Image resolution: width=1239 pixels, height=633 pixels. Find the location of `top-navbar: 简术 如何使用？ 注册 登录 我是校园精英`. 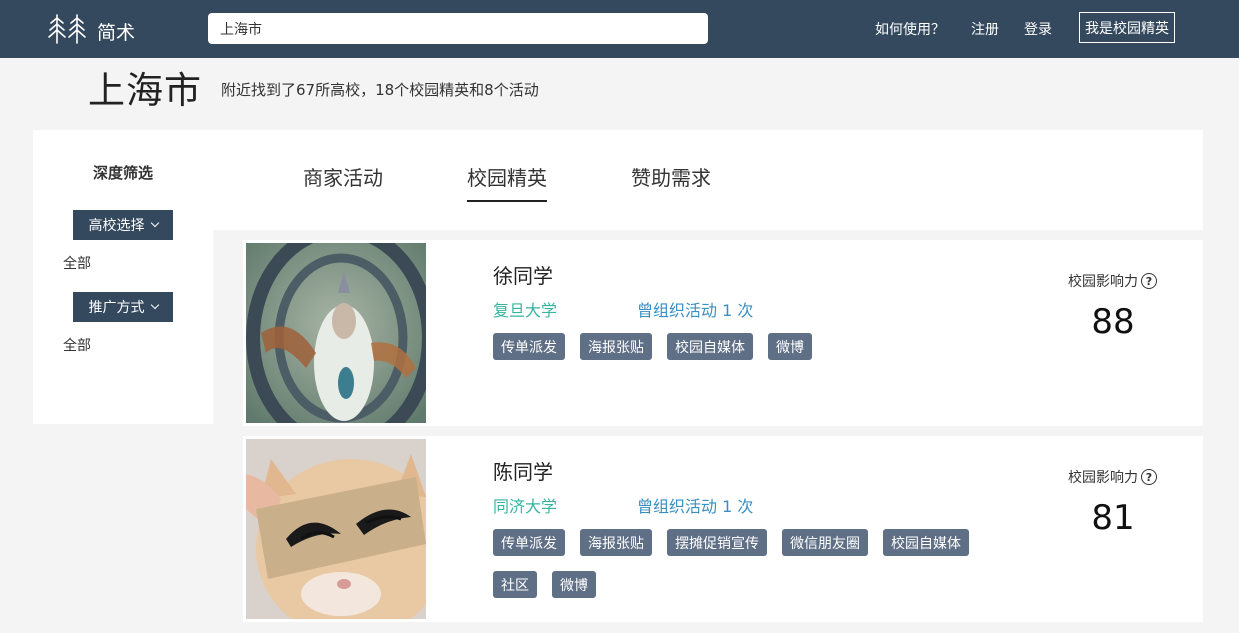

top-navbar: 简术 如何使用？ 注册 登录 我是校园精英 is located at coordinates (619, 29).